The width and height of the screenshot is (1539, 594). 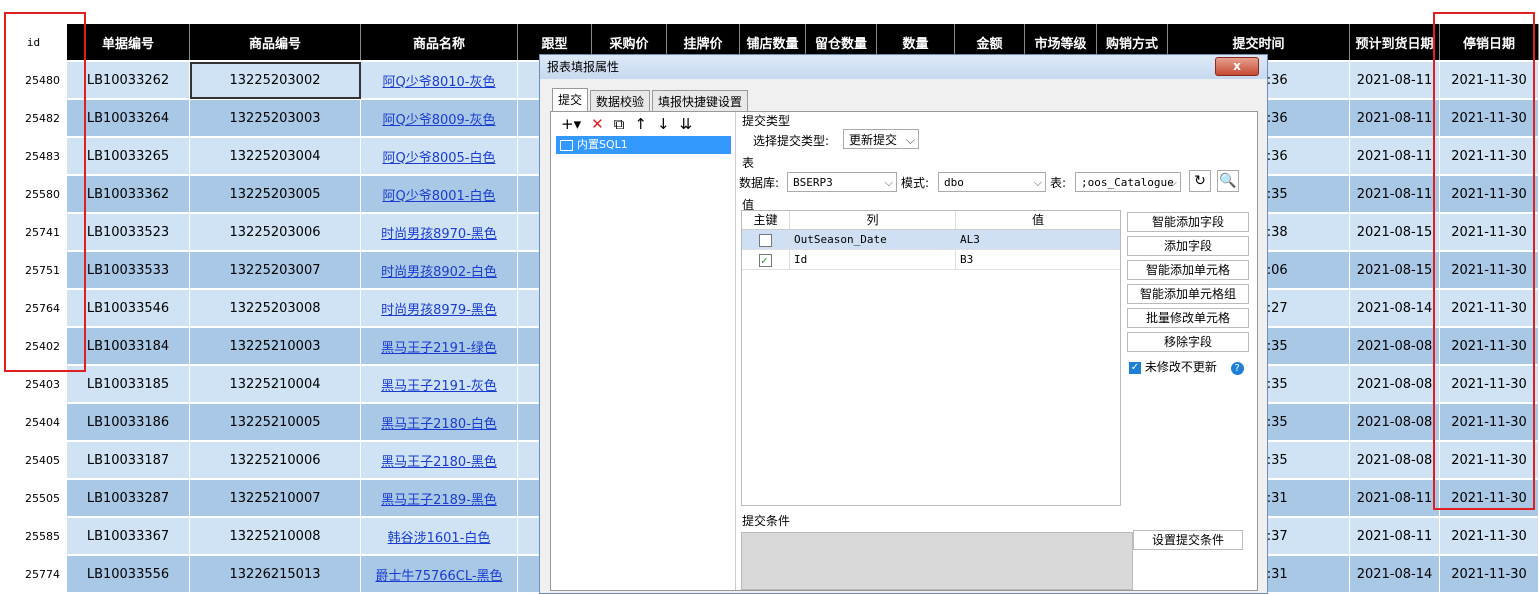 I want to click on id-cell: 25580, so click(x=33, y=194).